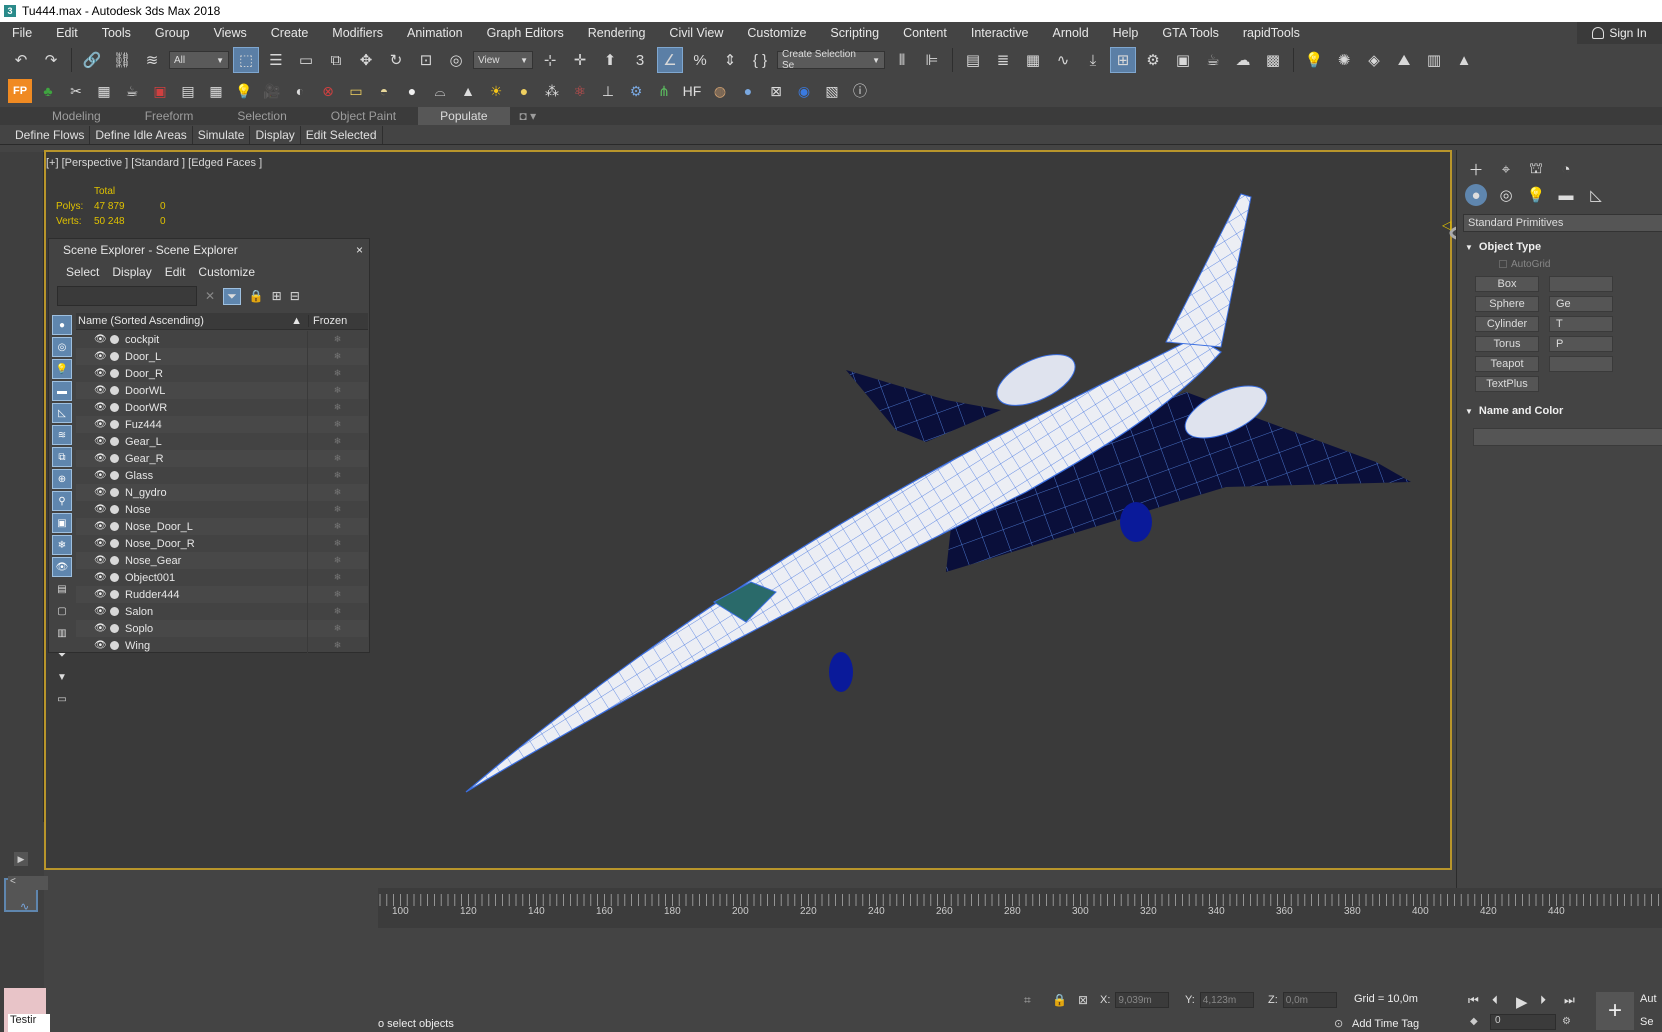  Describe the element at coordinates (1059, 1000) in the screenshot. I see `selection-lock-icon: 🔒` at that location.